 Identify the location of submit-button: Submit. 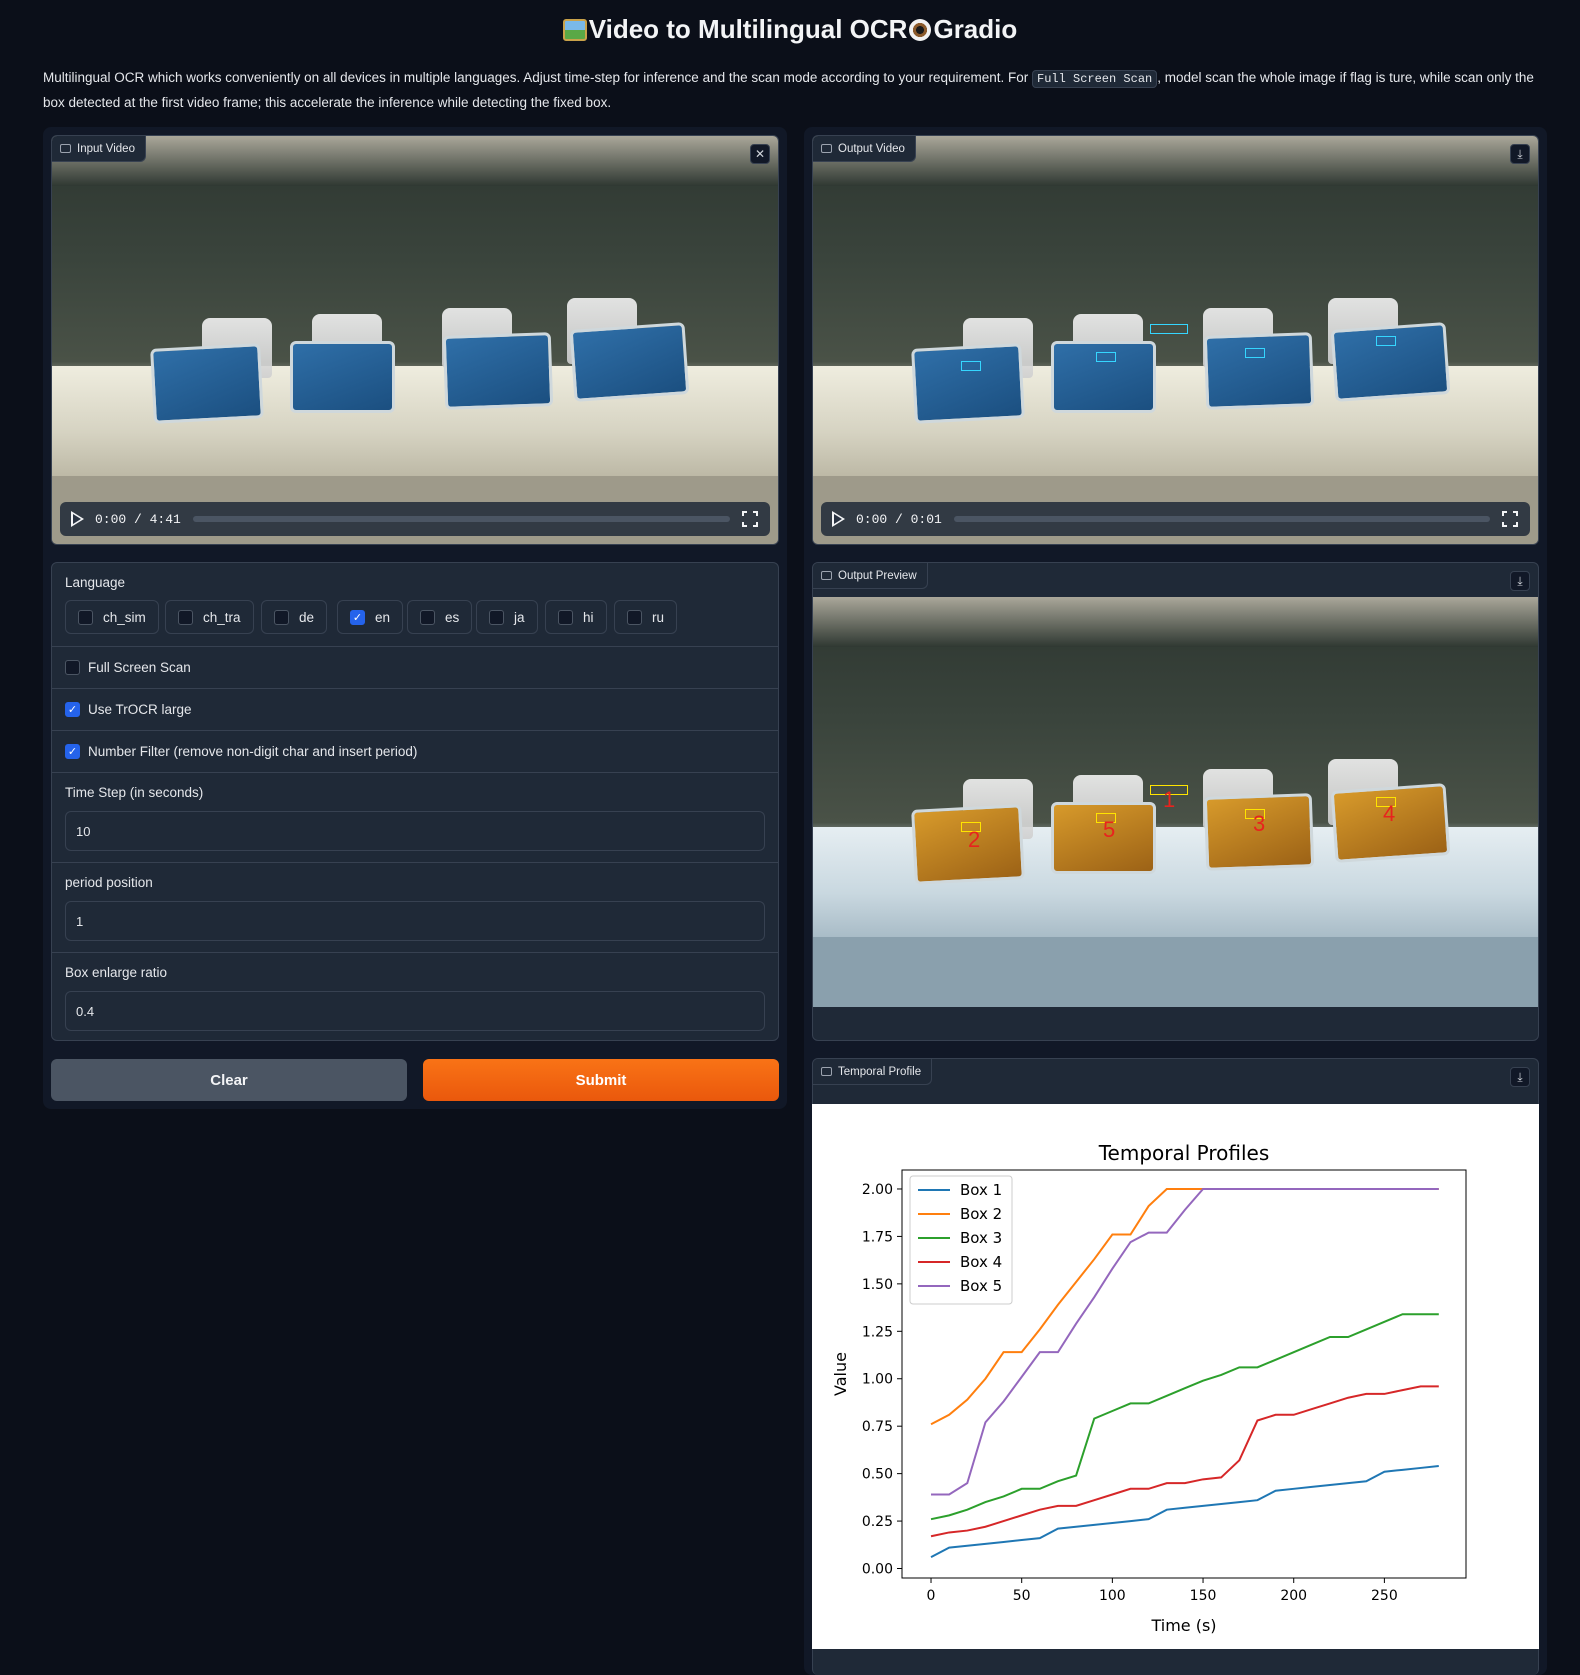
(601, 1080).